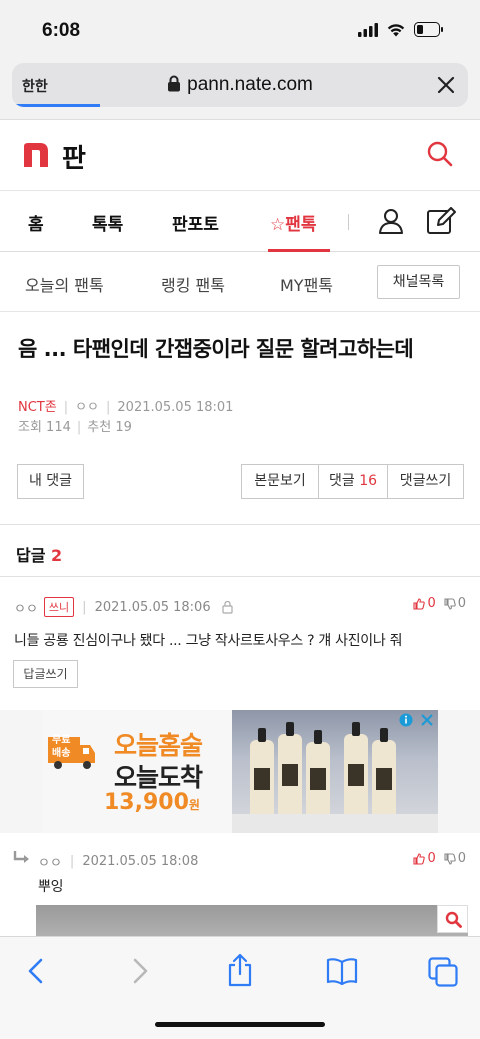 The width and height of the screenshot is (480, 1039). I want to click on post-title: 음 ... 타팬인데 간잽중이라 질문 할려고하는데, so click(216, 349).